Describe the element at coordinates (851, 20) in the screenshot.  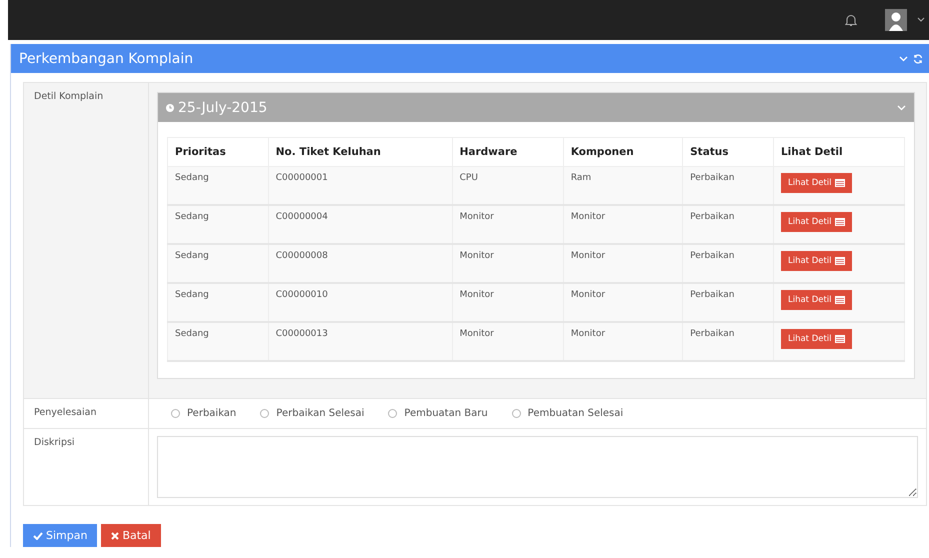
I see `bell-icon` at that location.